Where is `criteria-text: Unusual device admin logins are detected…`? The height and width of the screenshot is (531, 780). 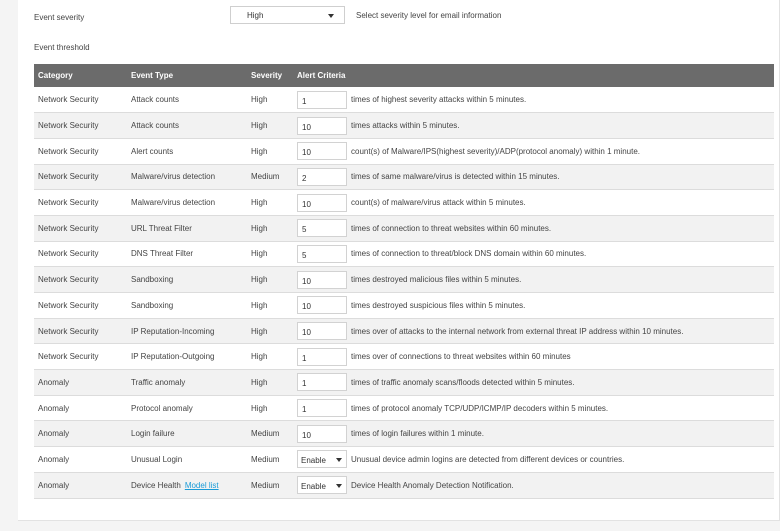
criteria-text: Unusual device admin logins are detected… is located at coordinates (488, 459).